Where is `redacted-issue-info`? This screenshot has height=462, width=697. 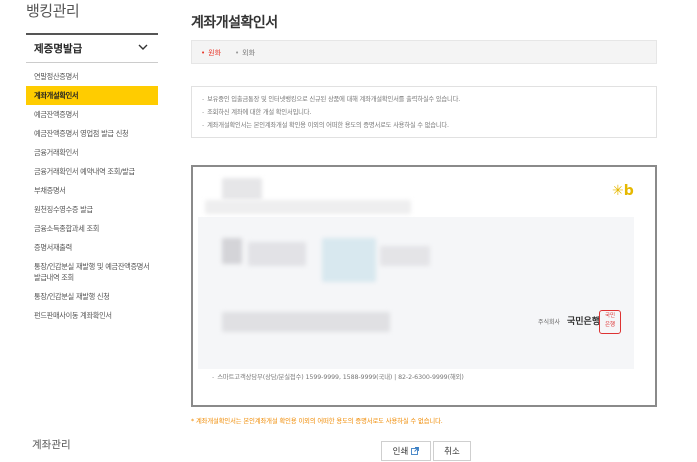 redacted-issue-info is located at coordinates (306, 322).